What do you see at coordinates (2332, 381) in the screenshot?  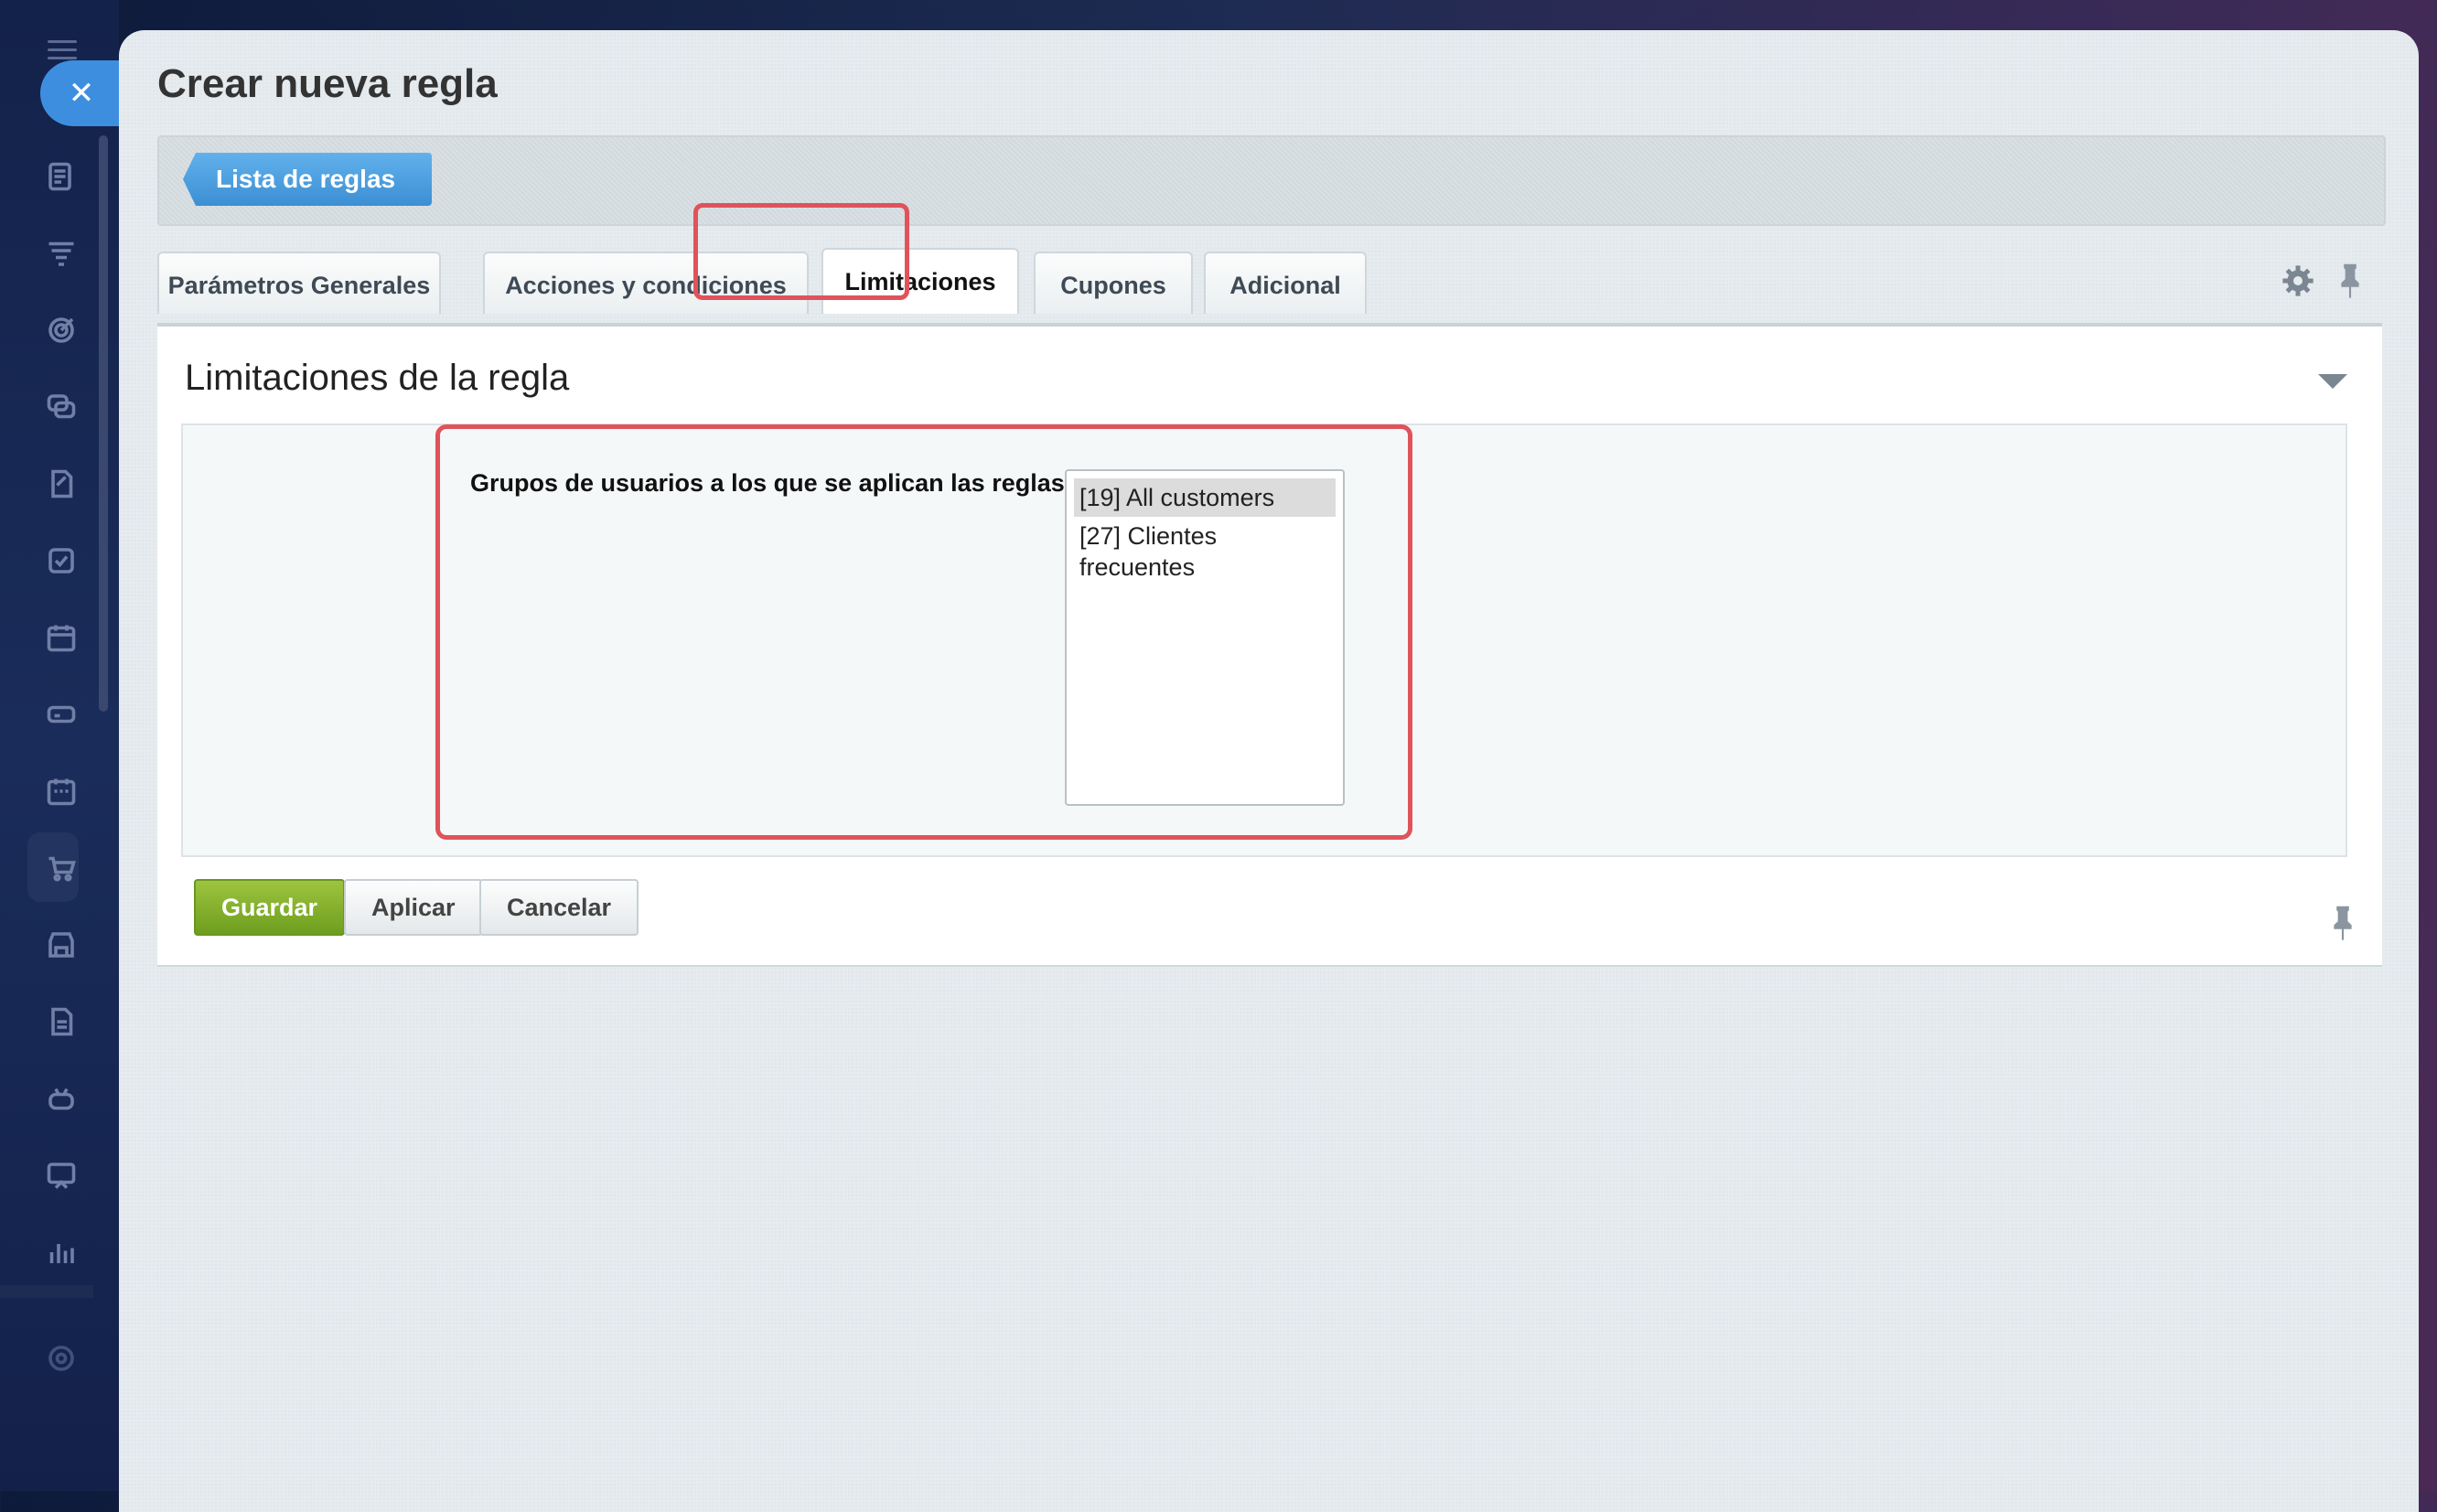 I see `collapse-icon` at bounding box center [2332, 381].